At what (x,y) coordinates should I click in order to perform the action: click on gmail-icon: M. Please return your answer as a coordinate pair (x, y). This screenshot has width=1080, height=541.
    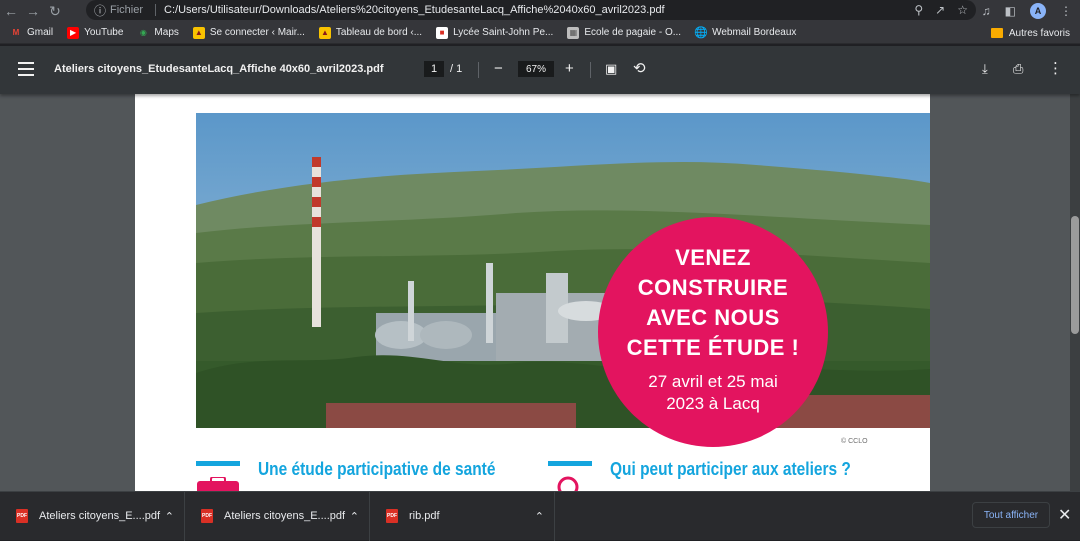
    Looking at the image, I should click on (16, 32).